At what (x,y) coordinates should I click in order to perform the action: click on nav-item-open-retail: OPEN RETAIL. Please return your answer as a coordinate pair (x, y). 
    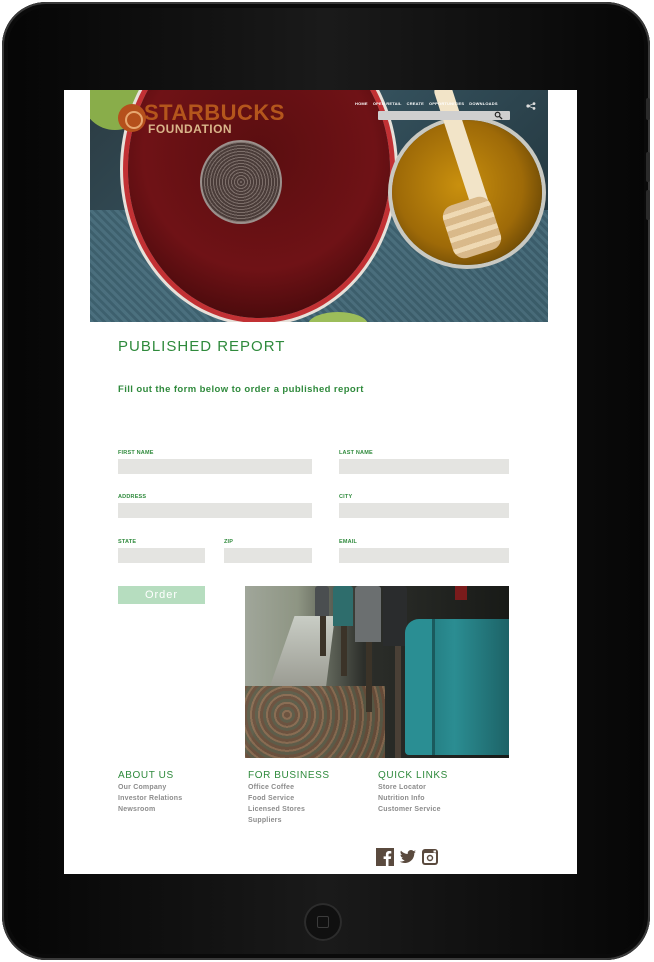
    Looking at the image, I should click on (387, 103).